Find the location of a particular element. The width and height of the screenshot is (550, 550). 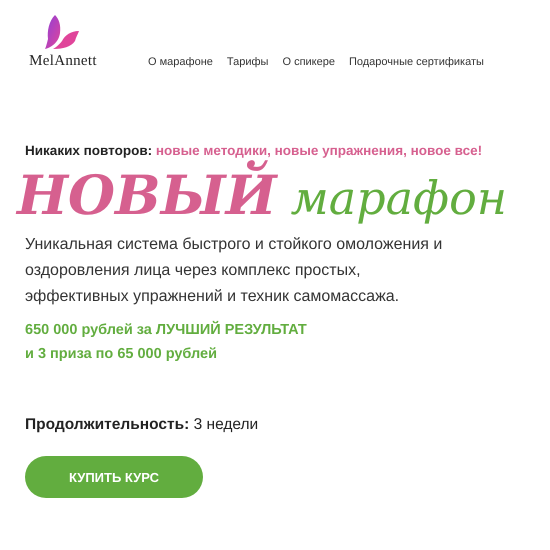

nav-link: О марафоне is located at coordinates (180, 62).